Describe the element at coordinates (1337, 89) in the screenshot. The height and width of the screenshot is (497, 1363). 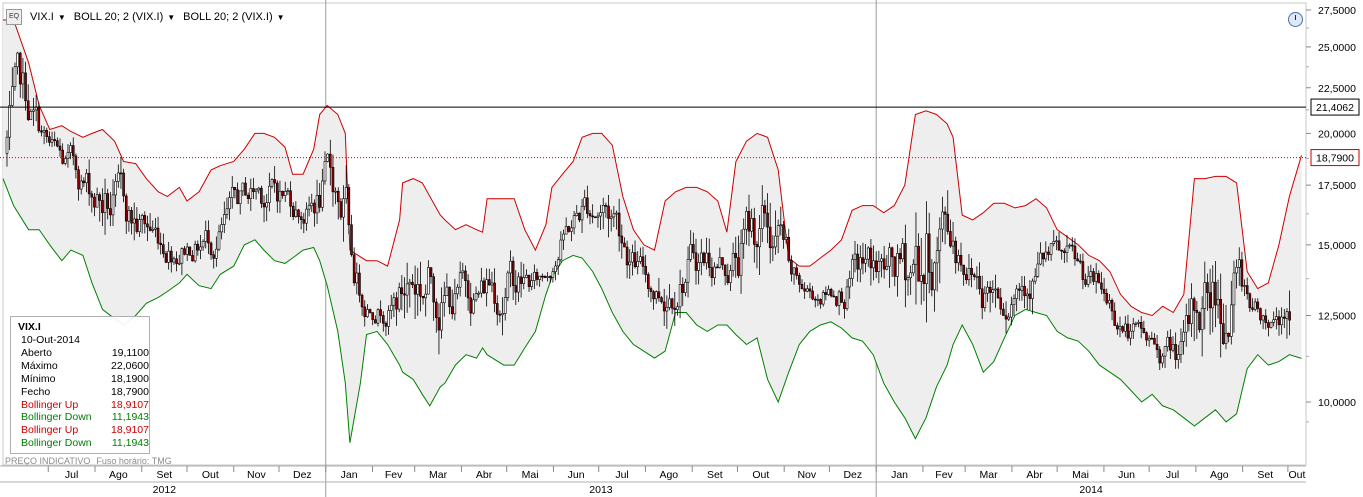
I see `y-tick-label: 22,5000` at that location.